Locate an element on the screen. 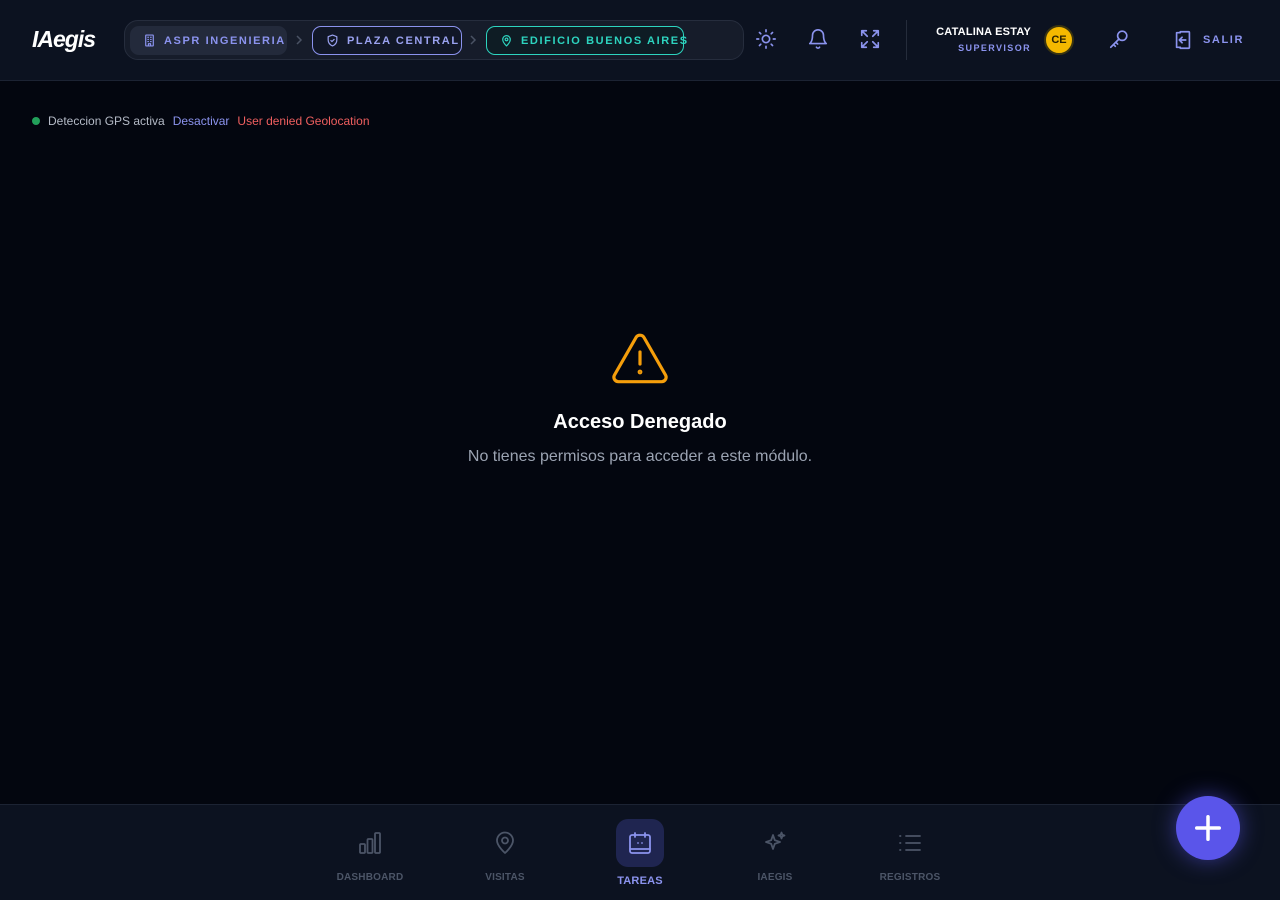  key-icon is located at coordinates (1118, 39).